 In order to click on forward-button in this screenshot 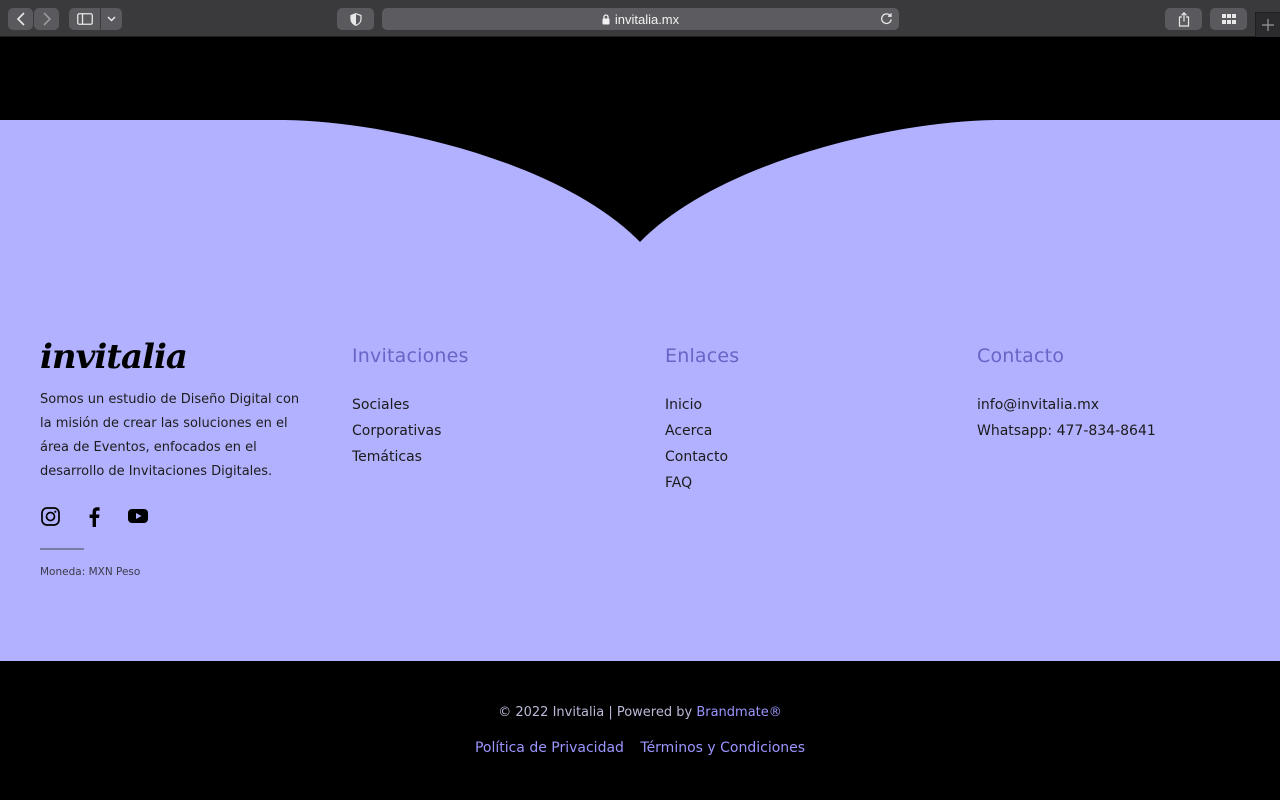, I will do `click(46, 19)`.